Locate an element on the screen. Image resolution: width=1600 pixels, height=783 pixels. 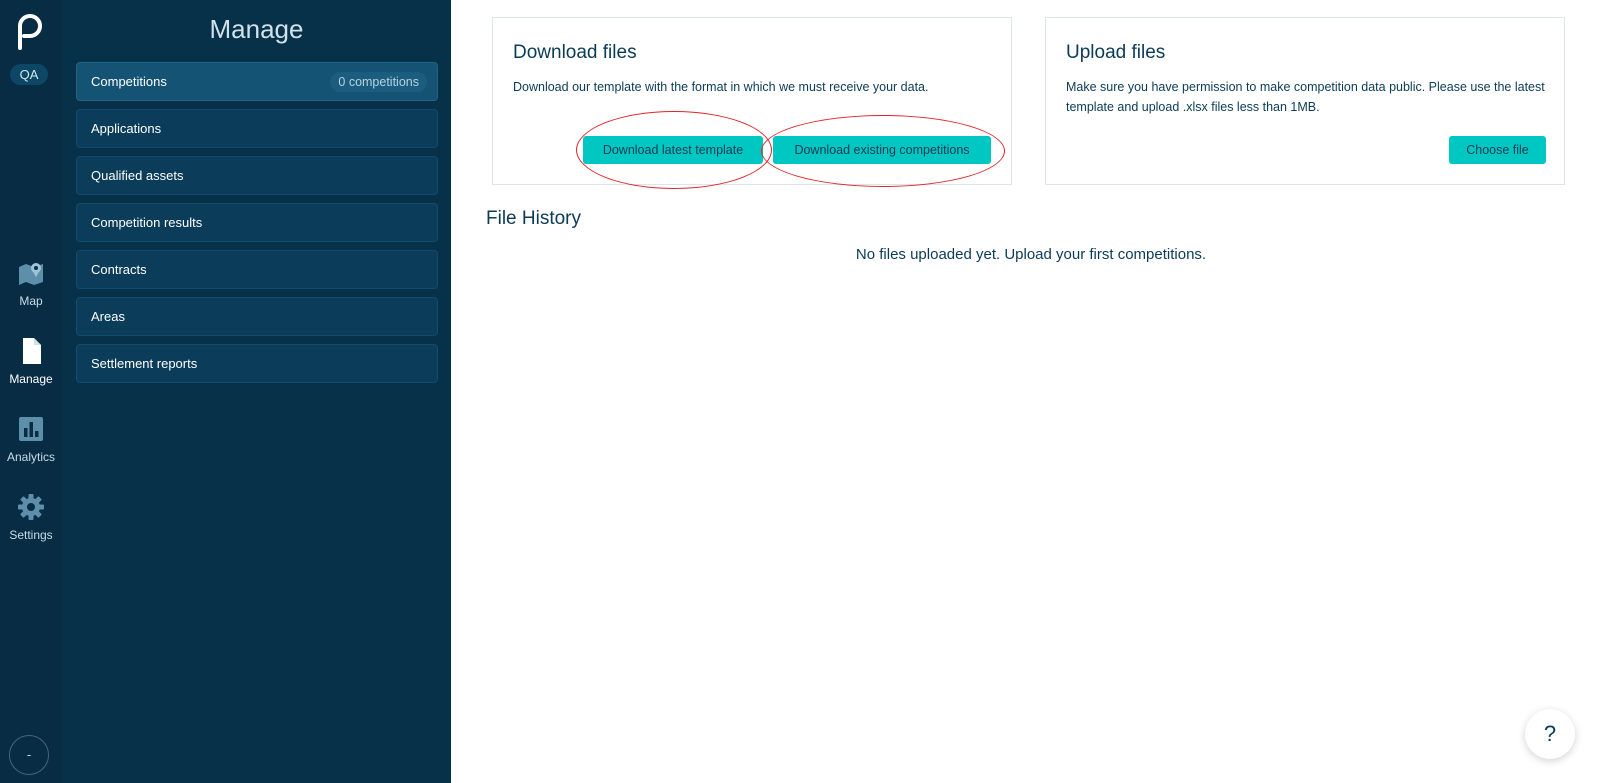
map-icon is located at coordinates (31, 274).